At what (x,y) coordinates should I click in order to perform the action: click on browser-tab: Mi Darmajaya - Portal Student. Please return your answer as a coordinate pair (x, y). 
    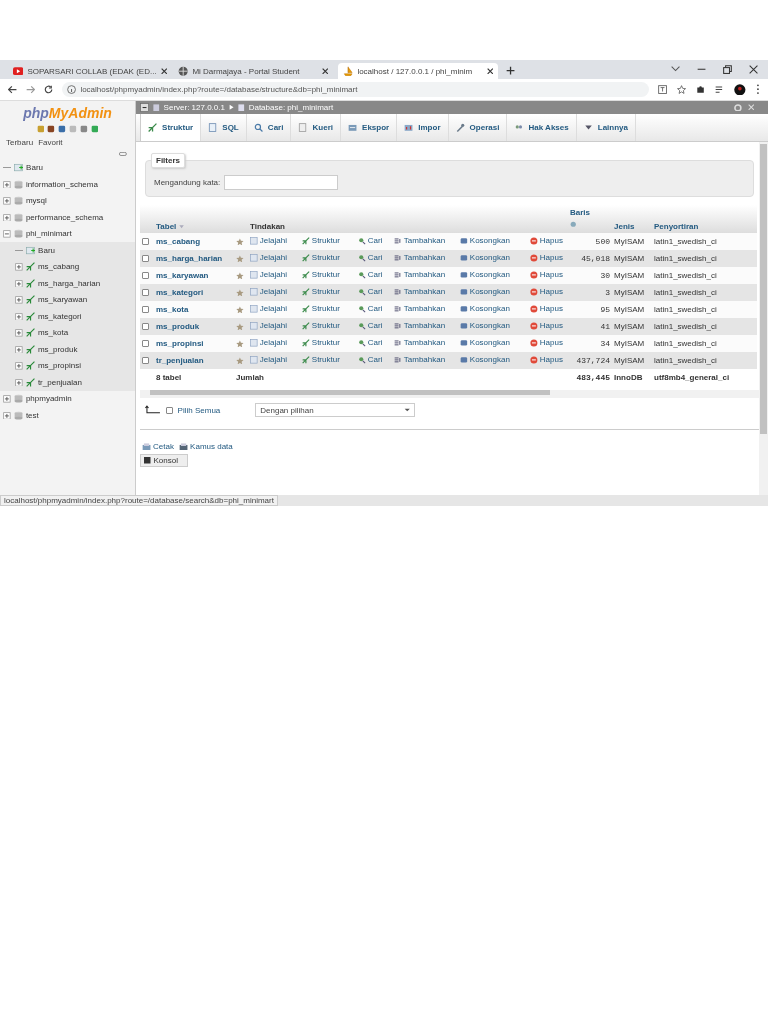
    Looking at the image, I should click on (253, 71).